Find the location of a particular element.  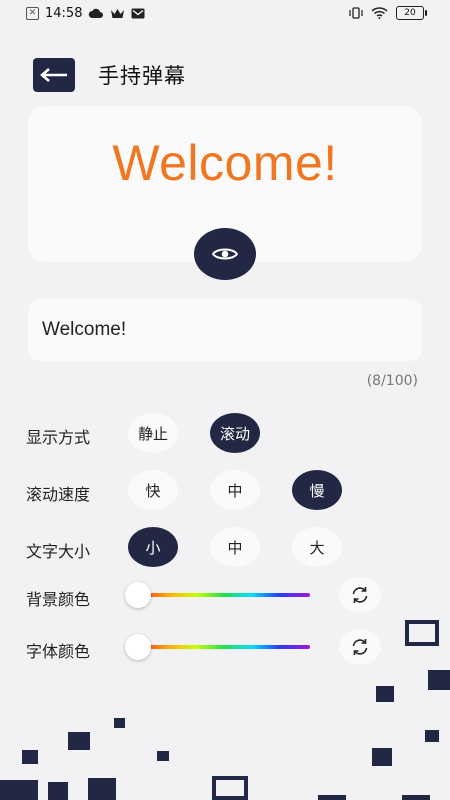

display-mode-label: 显示方式 is located at coordinates (58, 437).